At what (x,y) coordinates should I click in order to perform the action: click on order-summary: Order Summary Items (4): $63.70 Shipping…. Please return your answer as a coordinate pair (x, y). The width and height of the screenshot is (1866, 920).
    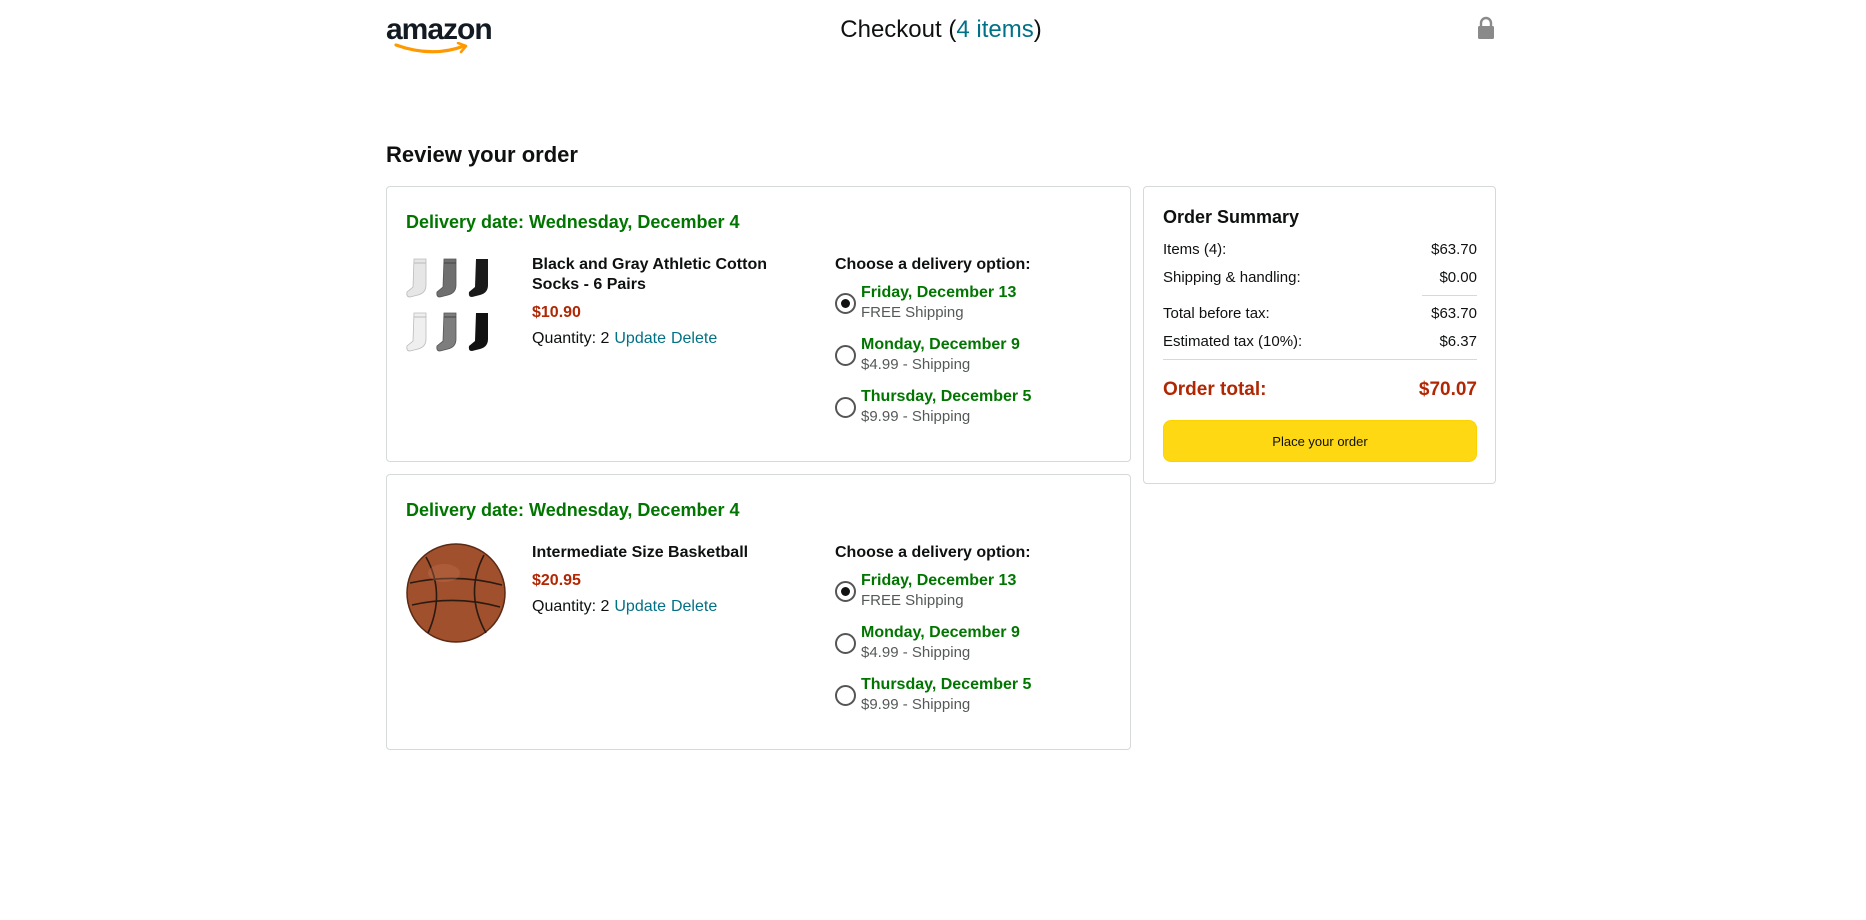
    Looking at the image, I should click on (1319, 335).